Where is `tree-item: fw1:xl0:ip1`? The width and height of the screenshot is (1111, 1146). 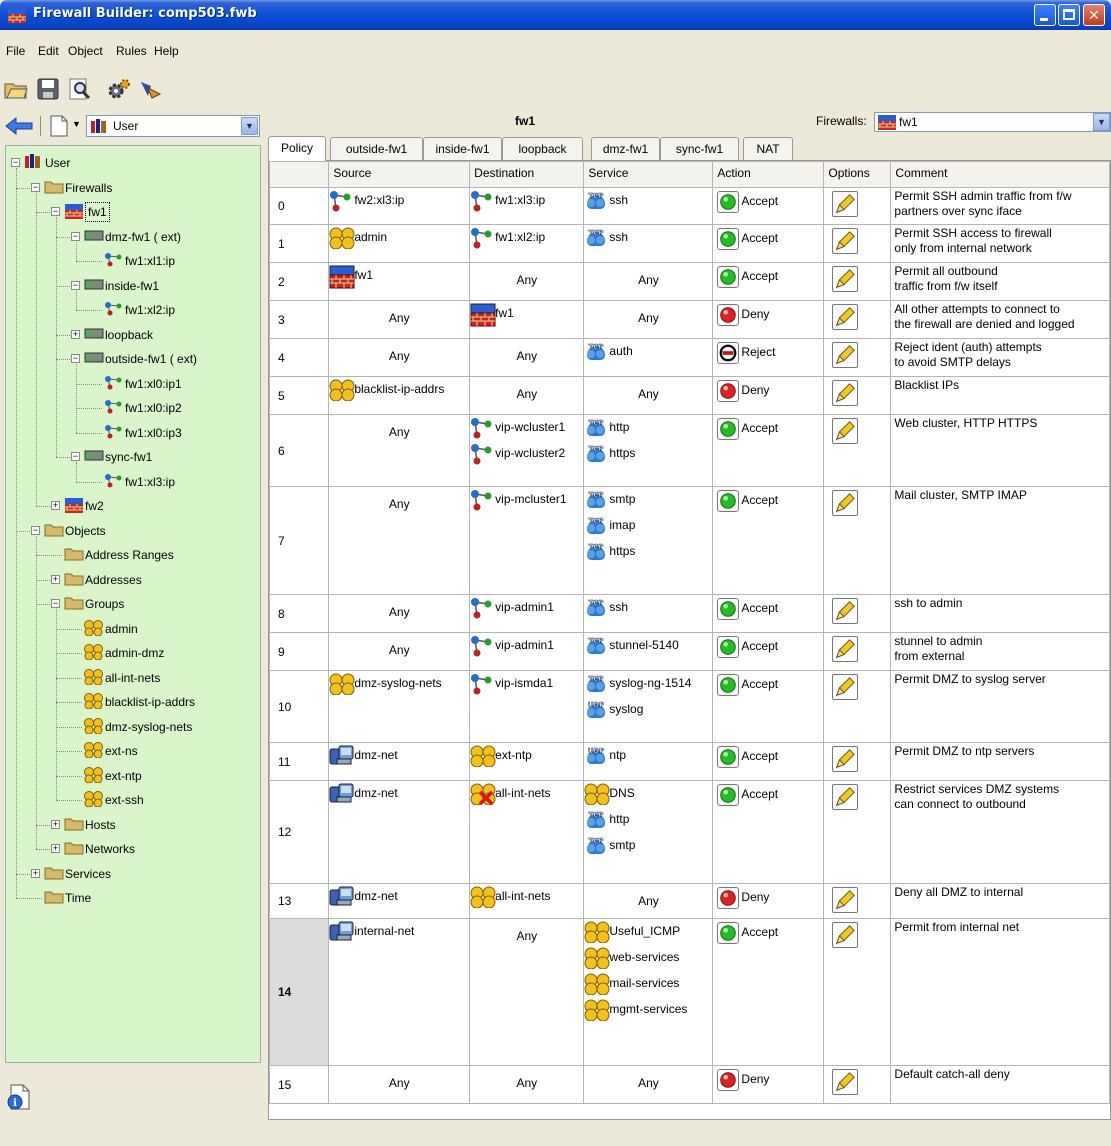 tree-item: fw1:xl0:ip1 is located at coordinates (133, 384).